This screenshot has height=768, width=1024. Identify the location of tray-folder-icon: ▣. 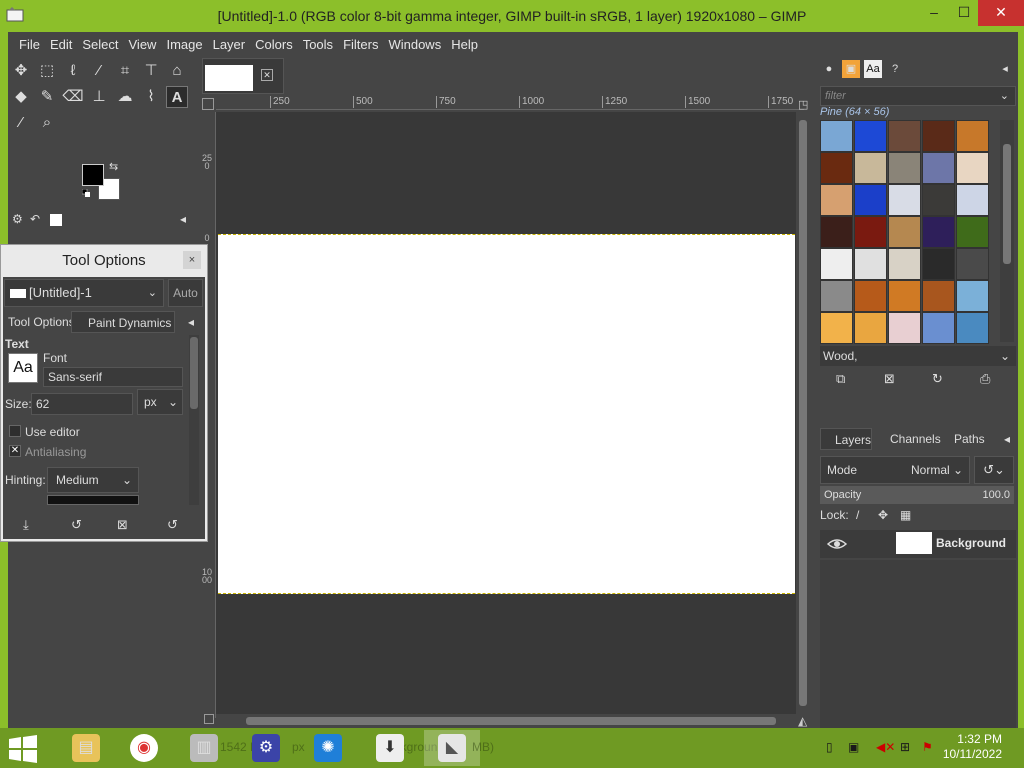
(853, 747).